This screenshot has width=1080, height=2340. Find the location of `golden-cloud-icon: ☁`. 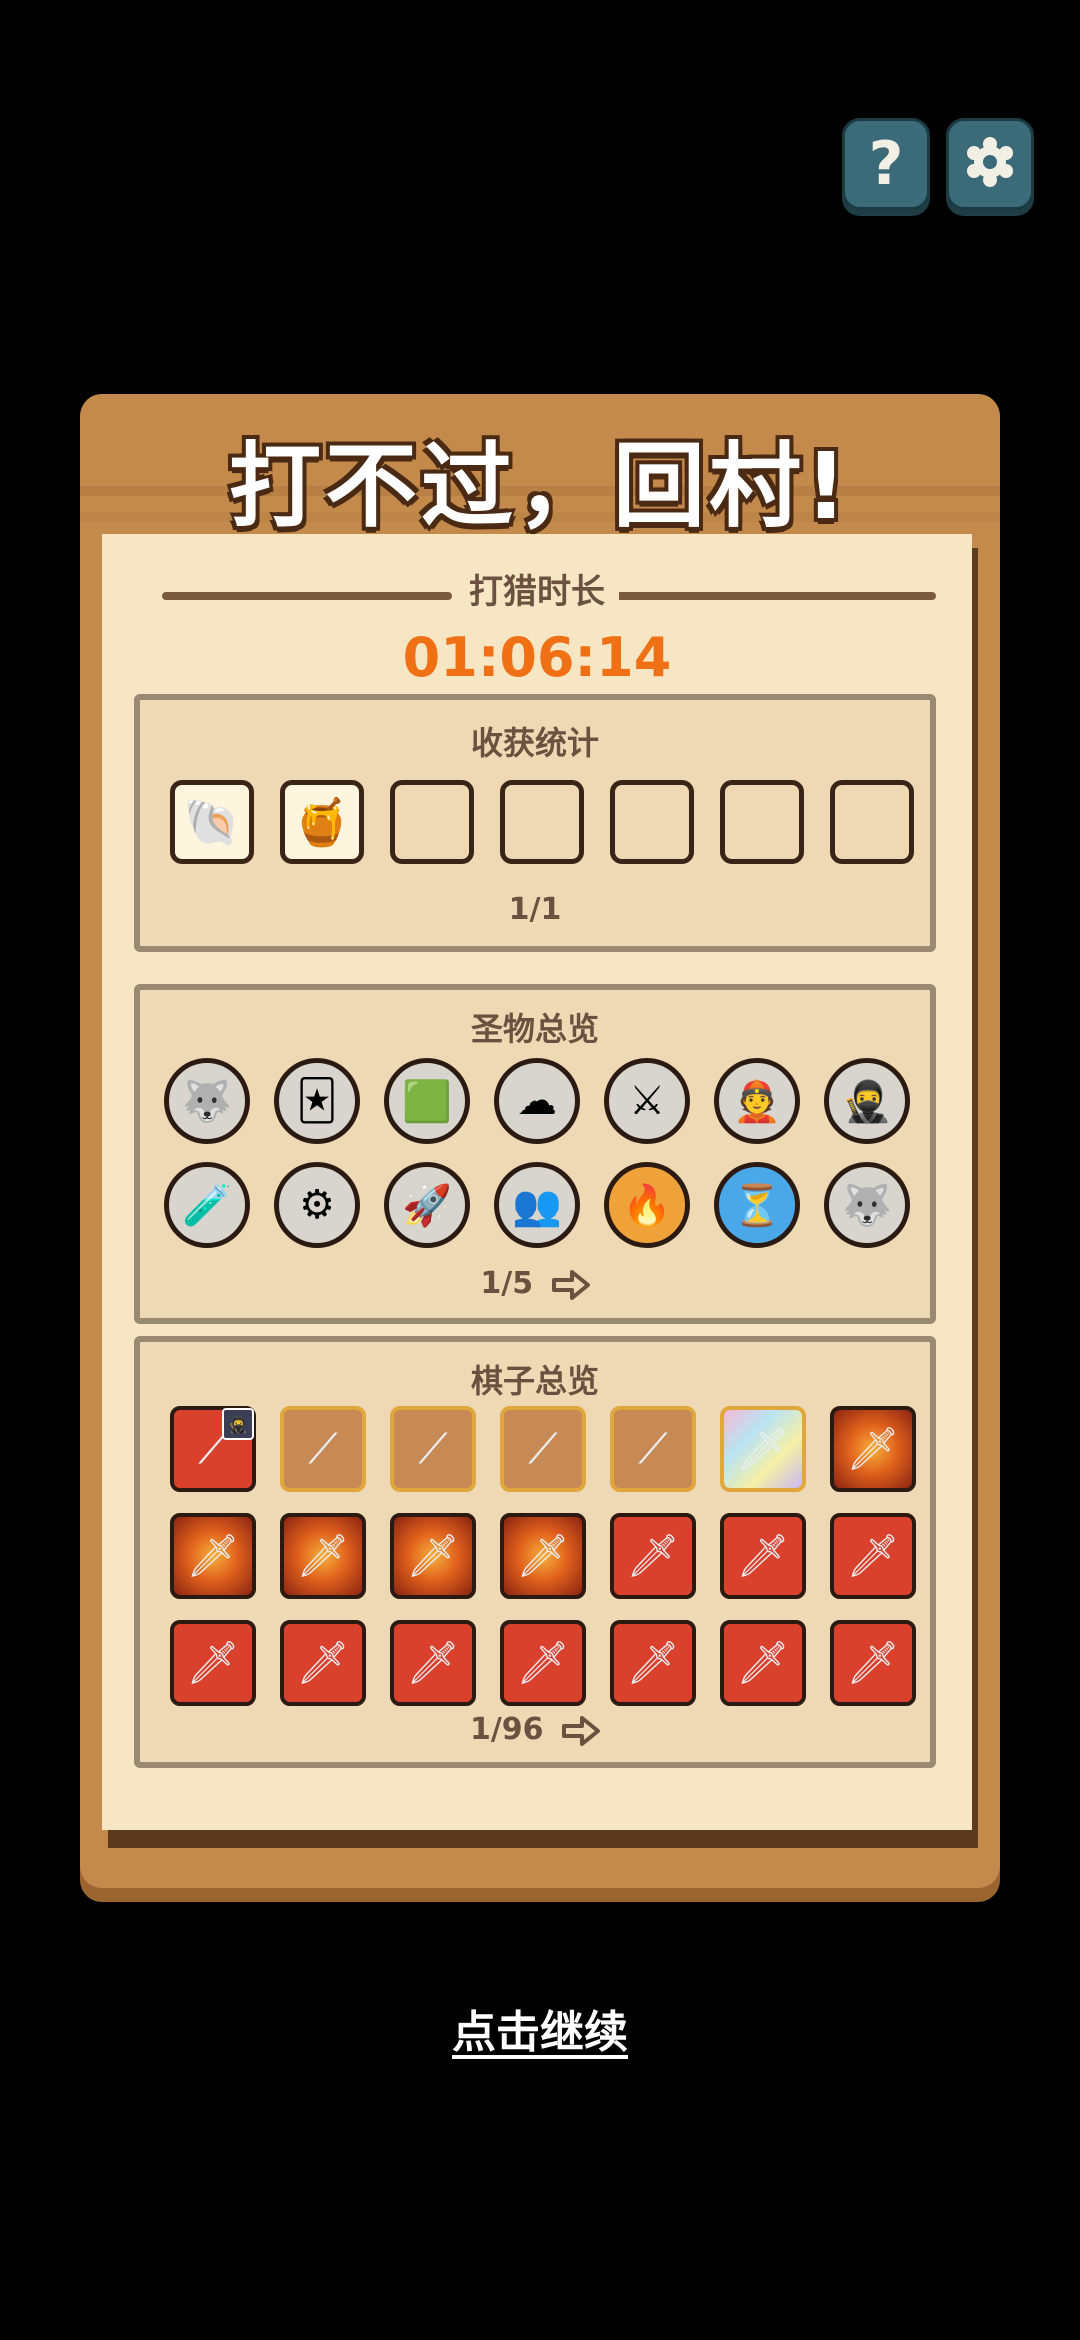

golden-cloud-icon: ☁ is located at coordinates (537, 1101).